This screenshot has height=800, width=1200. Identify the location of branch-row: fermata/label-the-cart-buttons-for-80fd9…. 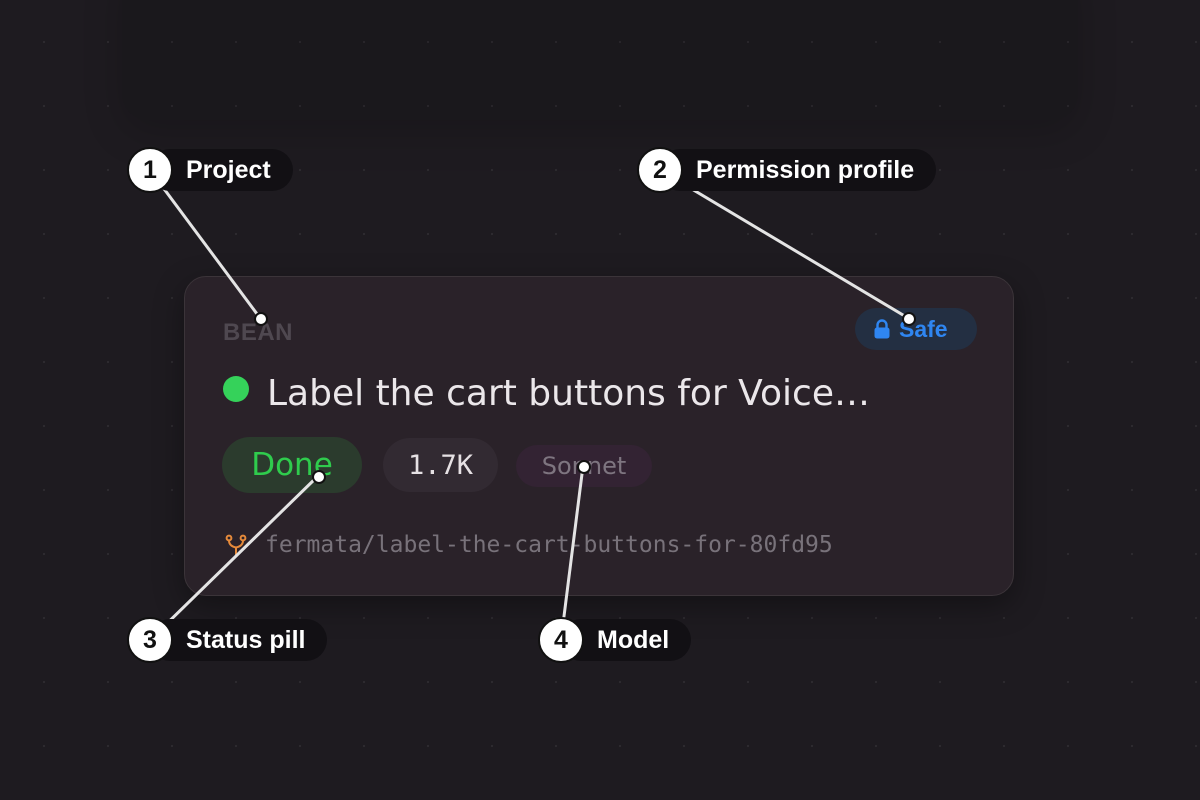
(528, 545).